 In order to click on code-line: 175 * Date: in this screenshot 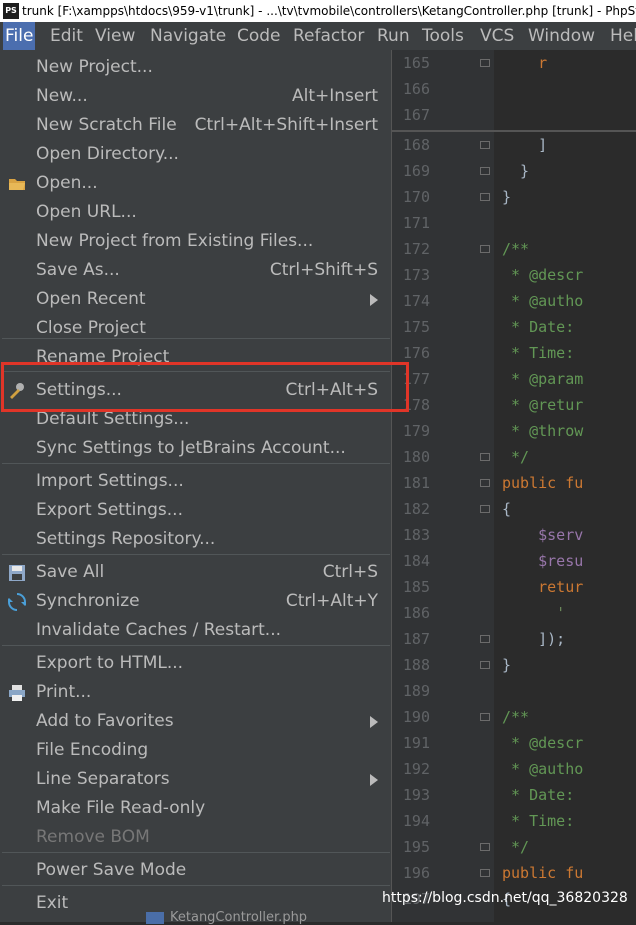, I will do `click(514, 327)`.